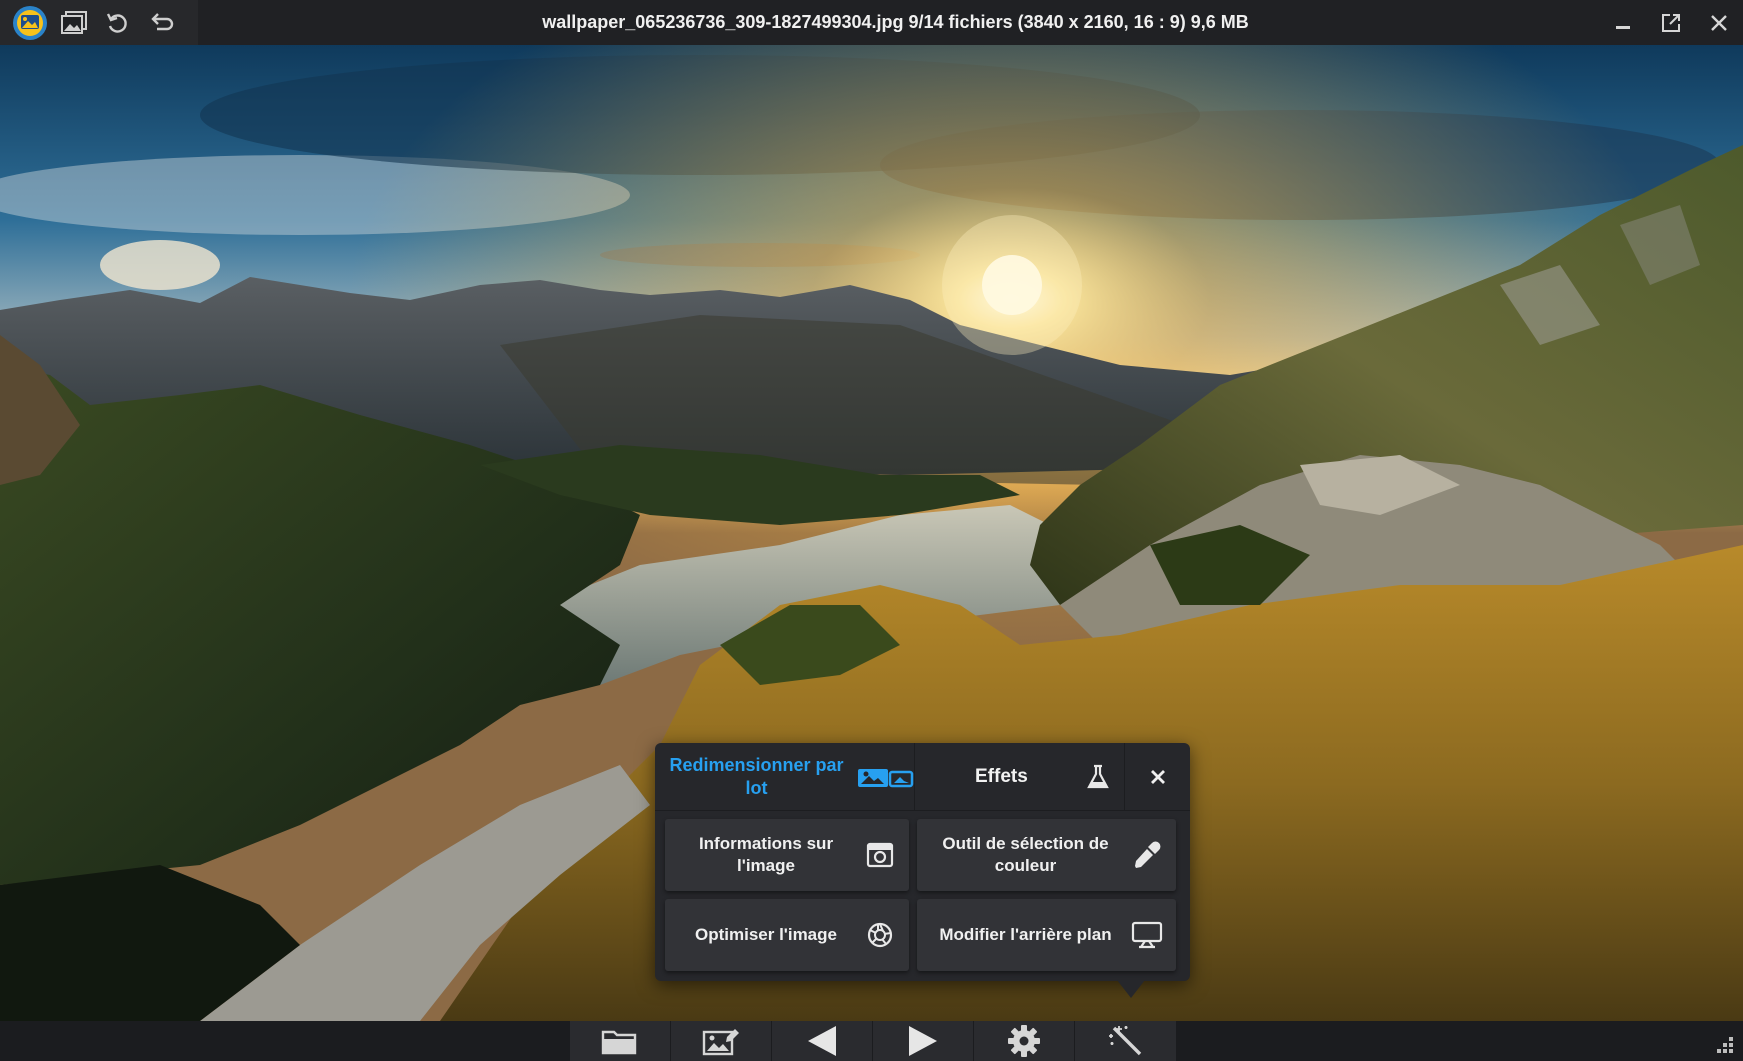 The height and width of the screenshot is (1061, 1743). I want to click on image-info-button: Informations sur l'image, so click(787, 855).